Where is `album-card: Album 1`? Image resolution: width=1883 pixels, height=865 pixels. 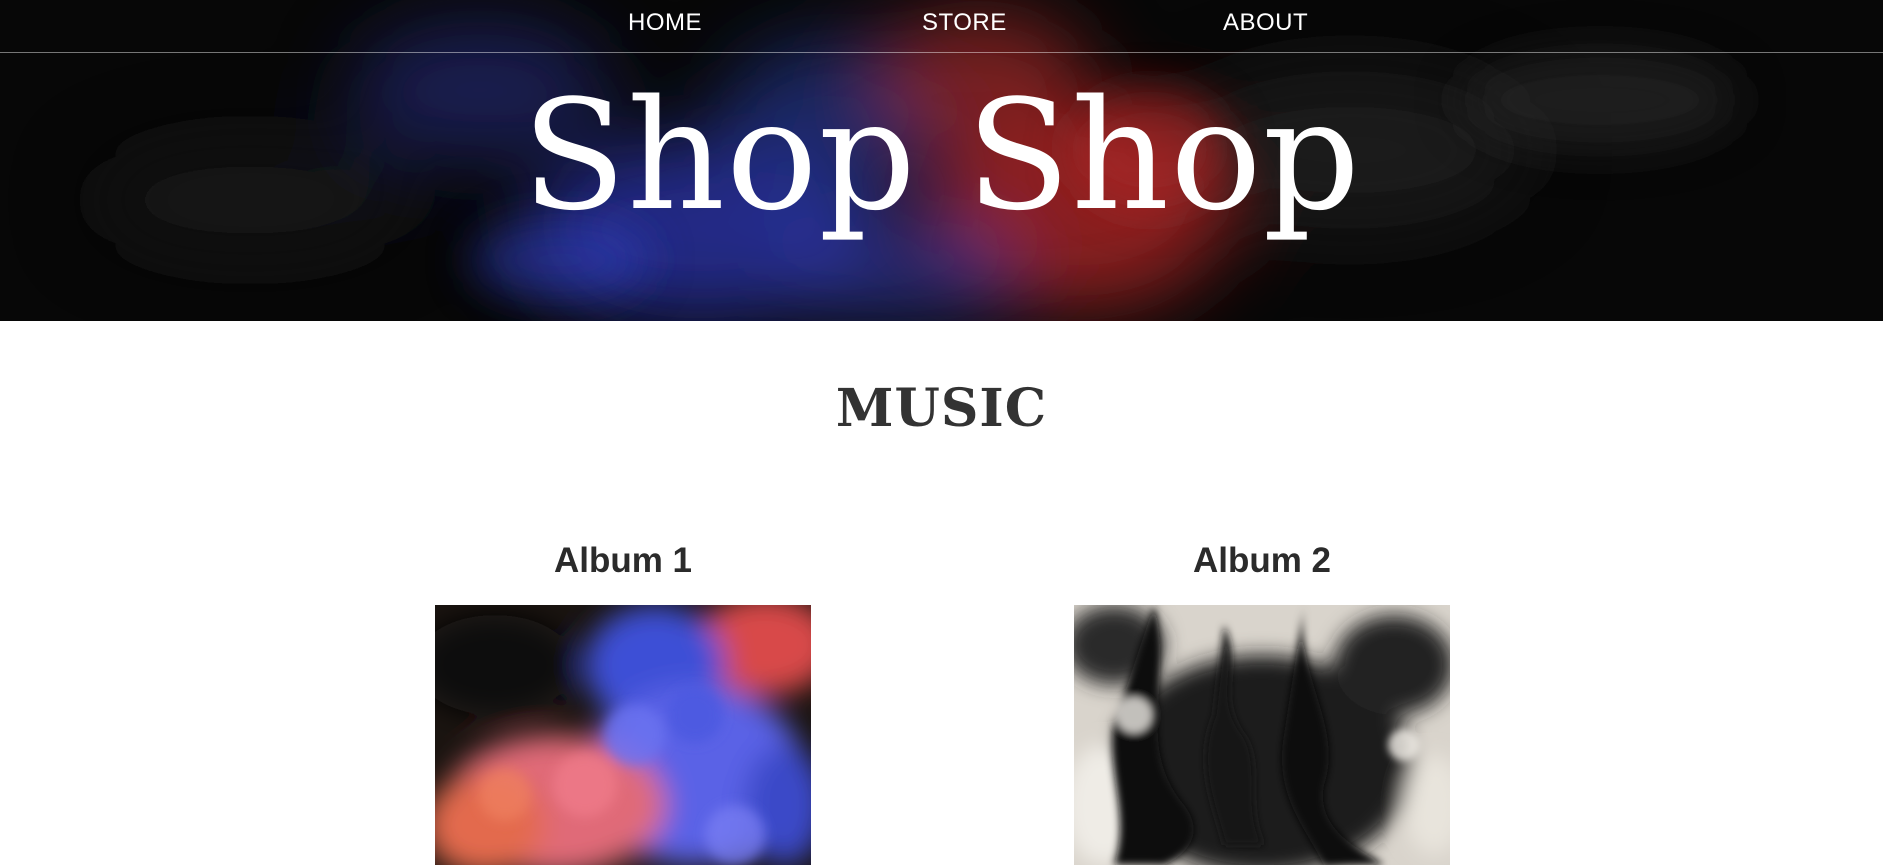
album-card: Album 1 is located at coordinates (623, 700).